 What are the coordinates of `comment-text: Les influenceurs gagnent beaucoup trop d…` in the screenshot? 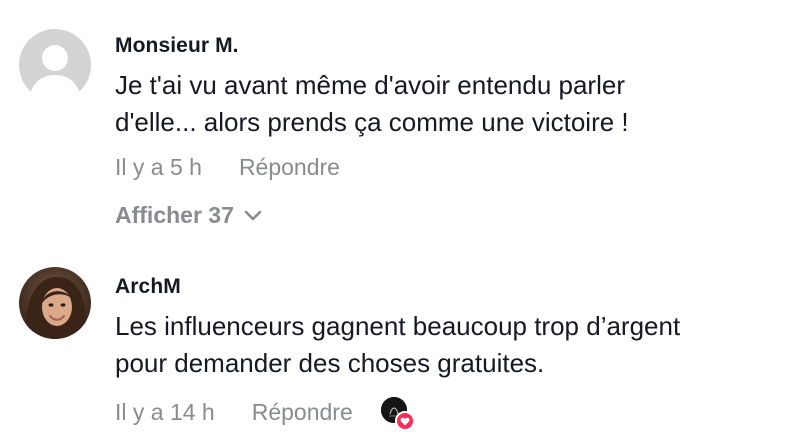 It's located at (398, 344).